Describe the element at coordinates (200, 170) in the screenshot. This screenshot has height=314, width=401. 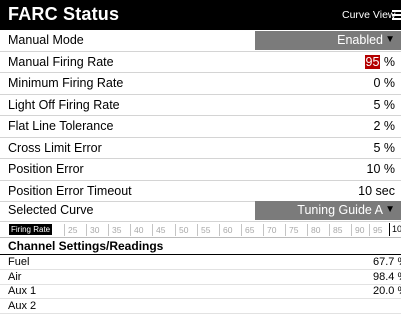
I see `setting-row-position-error: Position Error 10 %` at that location.